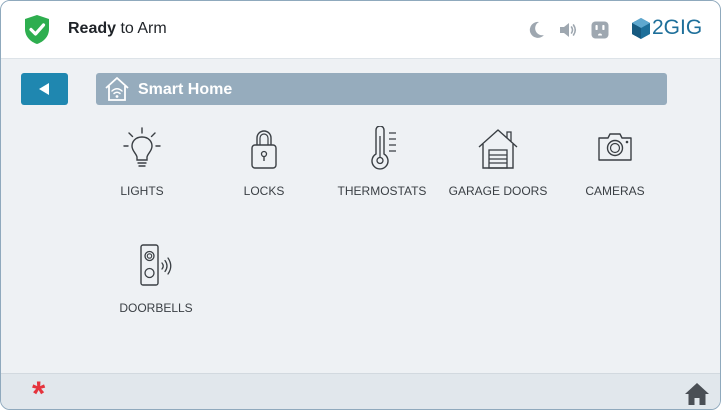 The width and height of the screenshot is (721, 410). What do you see at coordinates (382, 171) in the screenshot?
I see `tile-thermostats: THERMOSTATS` at bounding box center [382, 171].